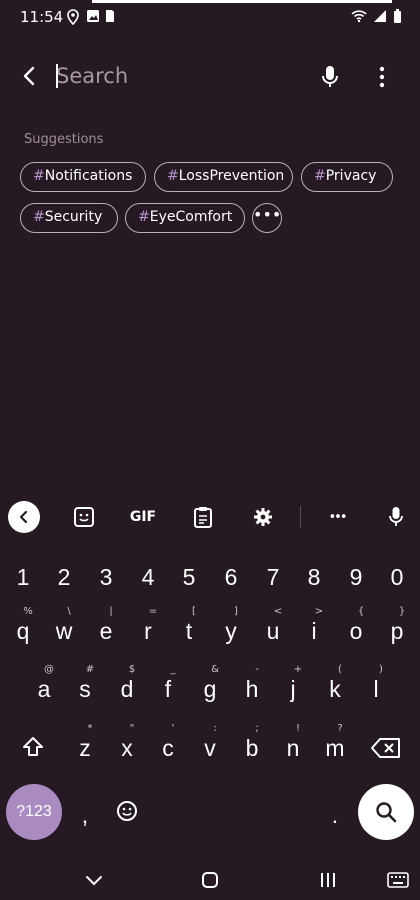  Describe the element at coordinates (84, 517) in the screenshot. I see `sticker-icon` at that location.